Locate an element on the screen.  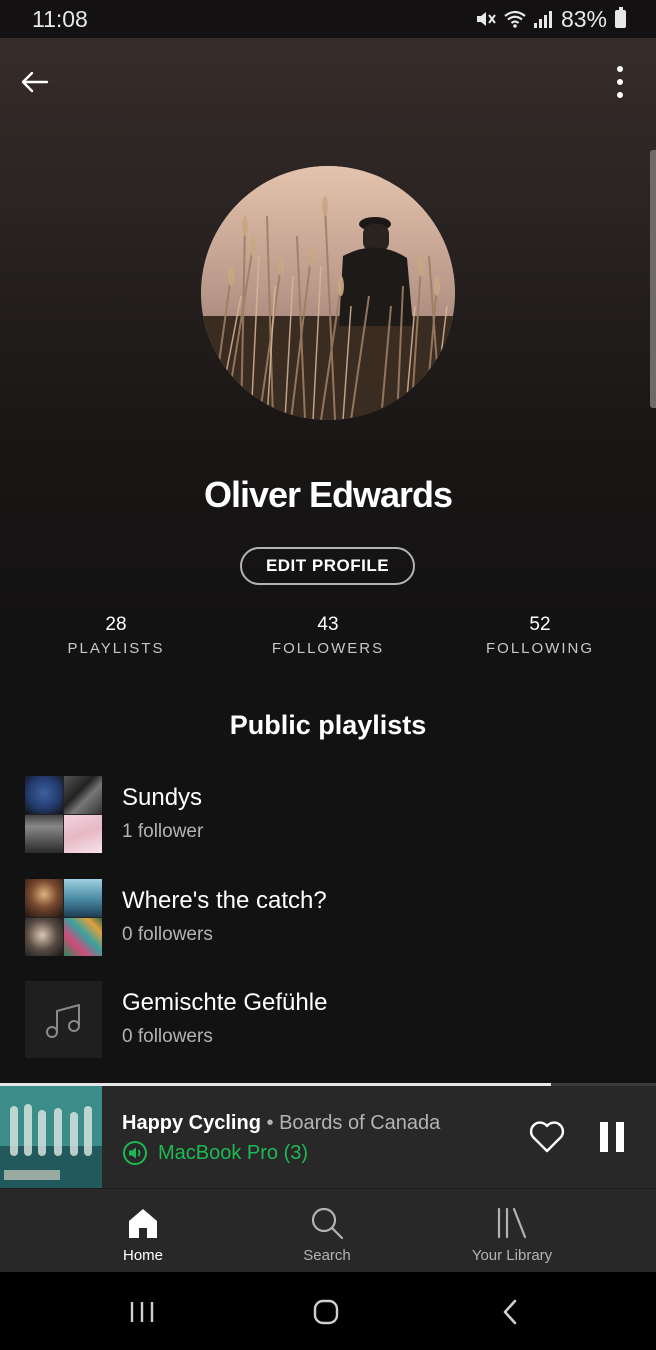
battery-icon is located at coordinates (620, 17).